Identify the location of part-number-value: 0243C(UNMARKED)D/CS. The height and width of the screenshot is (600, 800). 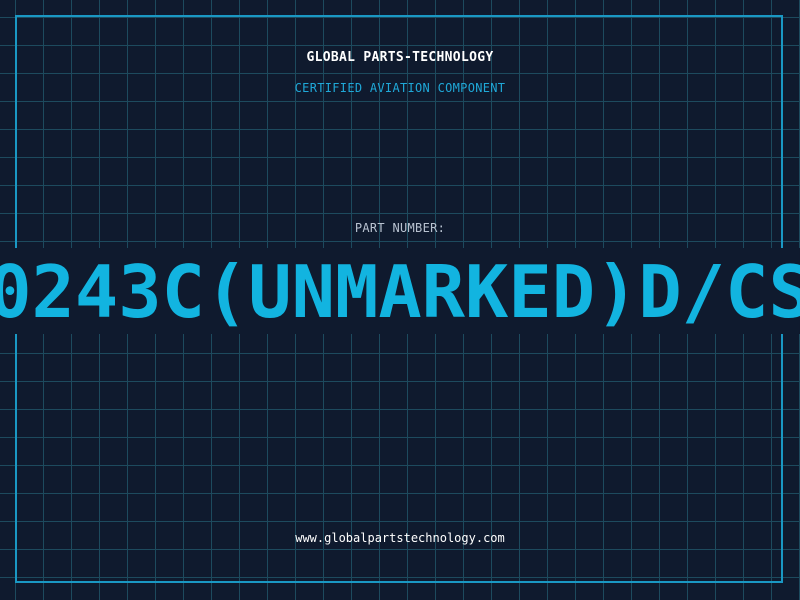
(400, 292).